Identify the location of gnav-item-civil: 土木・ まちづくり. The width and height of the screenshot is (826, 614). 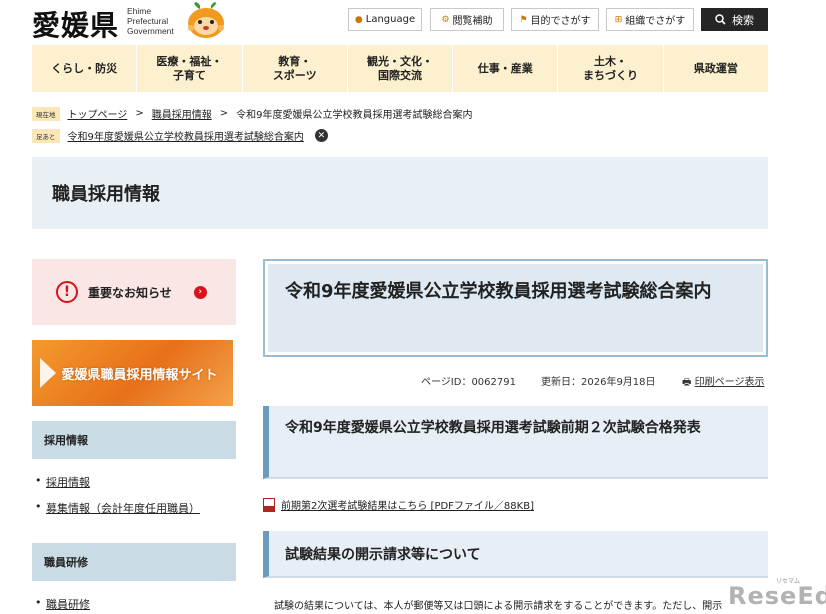
(611, 68).